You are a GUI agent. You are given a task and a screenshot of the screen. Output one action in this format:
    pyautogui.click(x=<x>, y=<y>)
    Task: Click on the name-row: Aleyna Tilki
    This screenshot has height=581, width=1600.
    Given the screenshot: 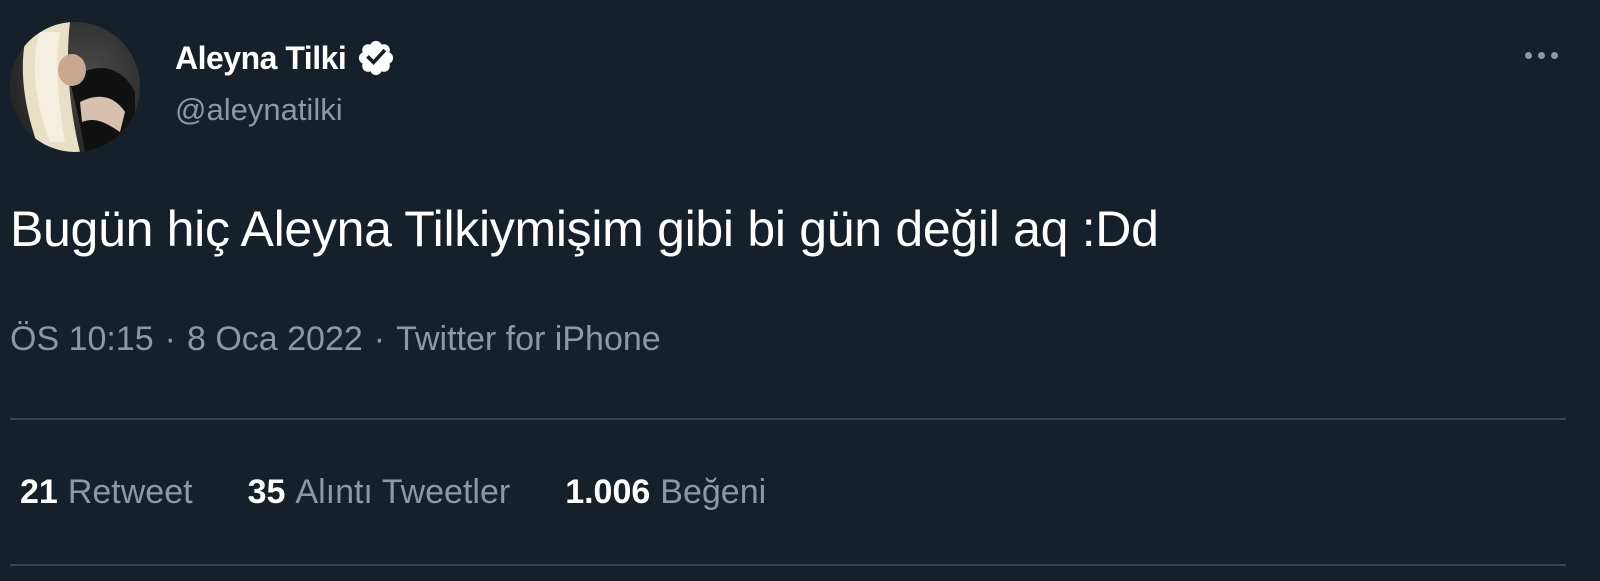 What is the action you would take?
    pyautogui.click(x=285, y=58)
    